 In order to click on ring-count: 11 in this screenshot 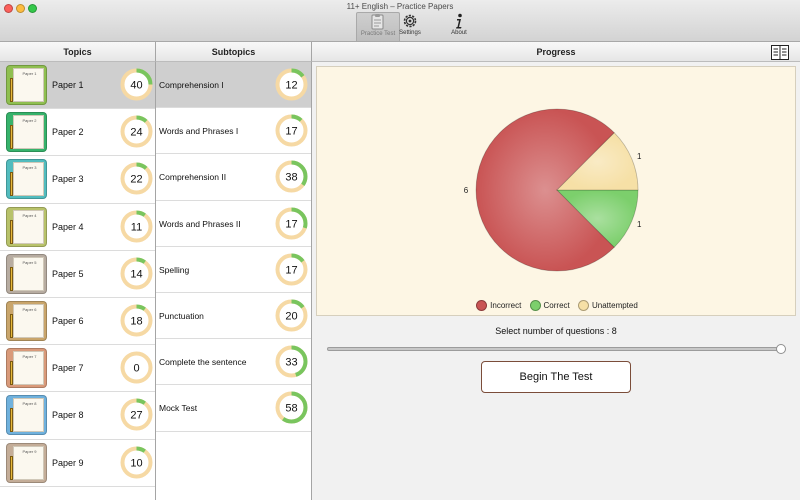, I will do `click(136, 227)`.